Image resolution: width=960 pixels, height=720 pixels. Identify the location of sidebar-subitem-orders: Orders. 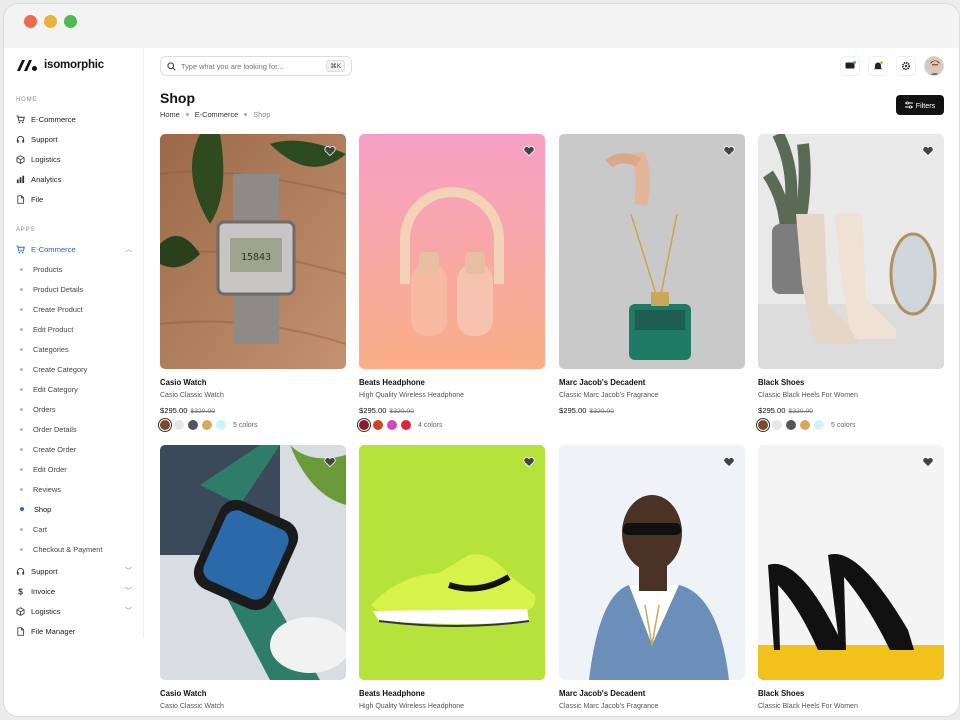
(38, 409).